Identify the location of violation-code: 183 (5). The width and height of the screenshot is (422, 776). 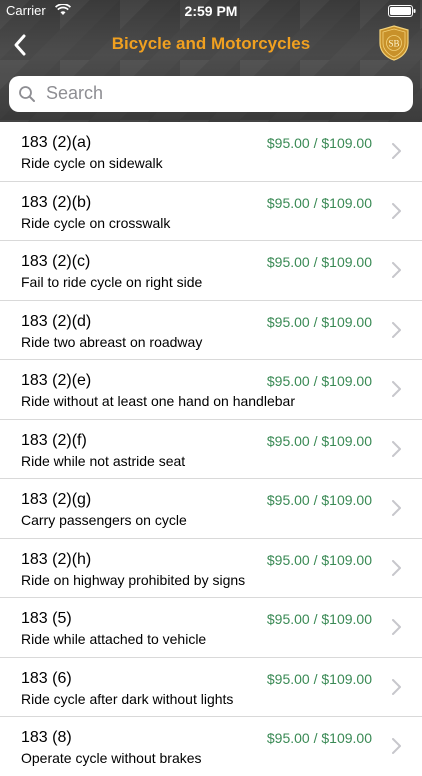
(46, 618).